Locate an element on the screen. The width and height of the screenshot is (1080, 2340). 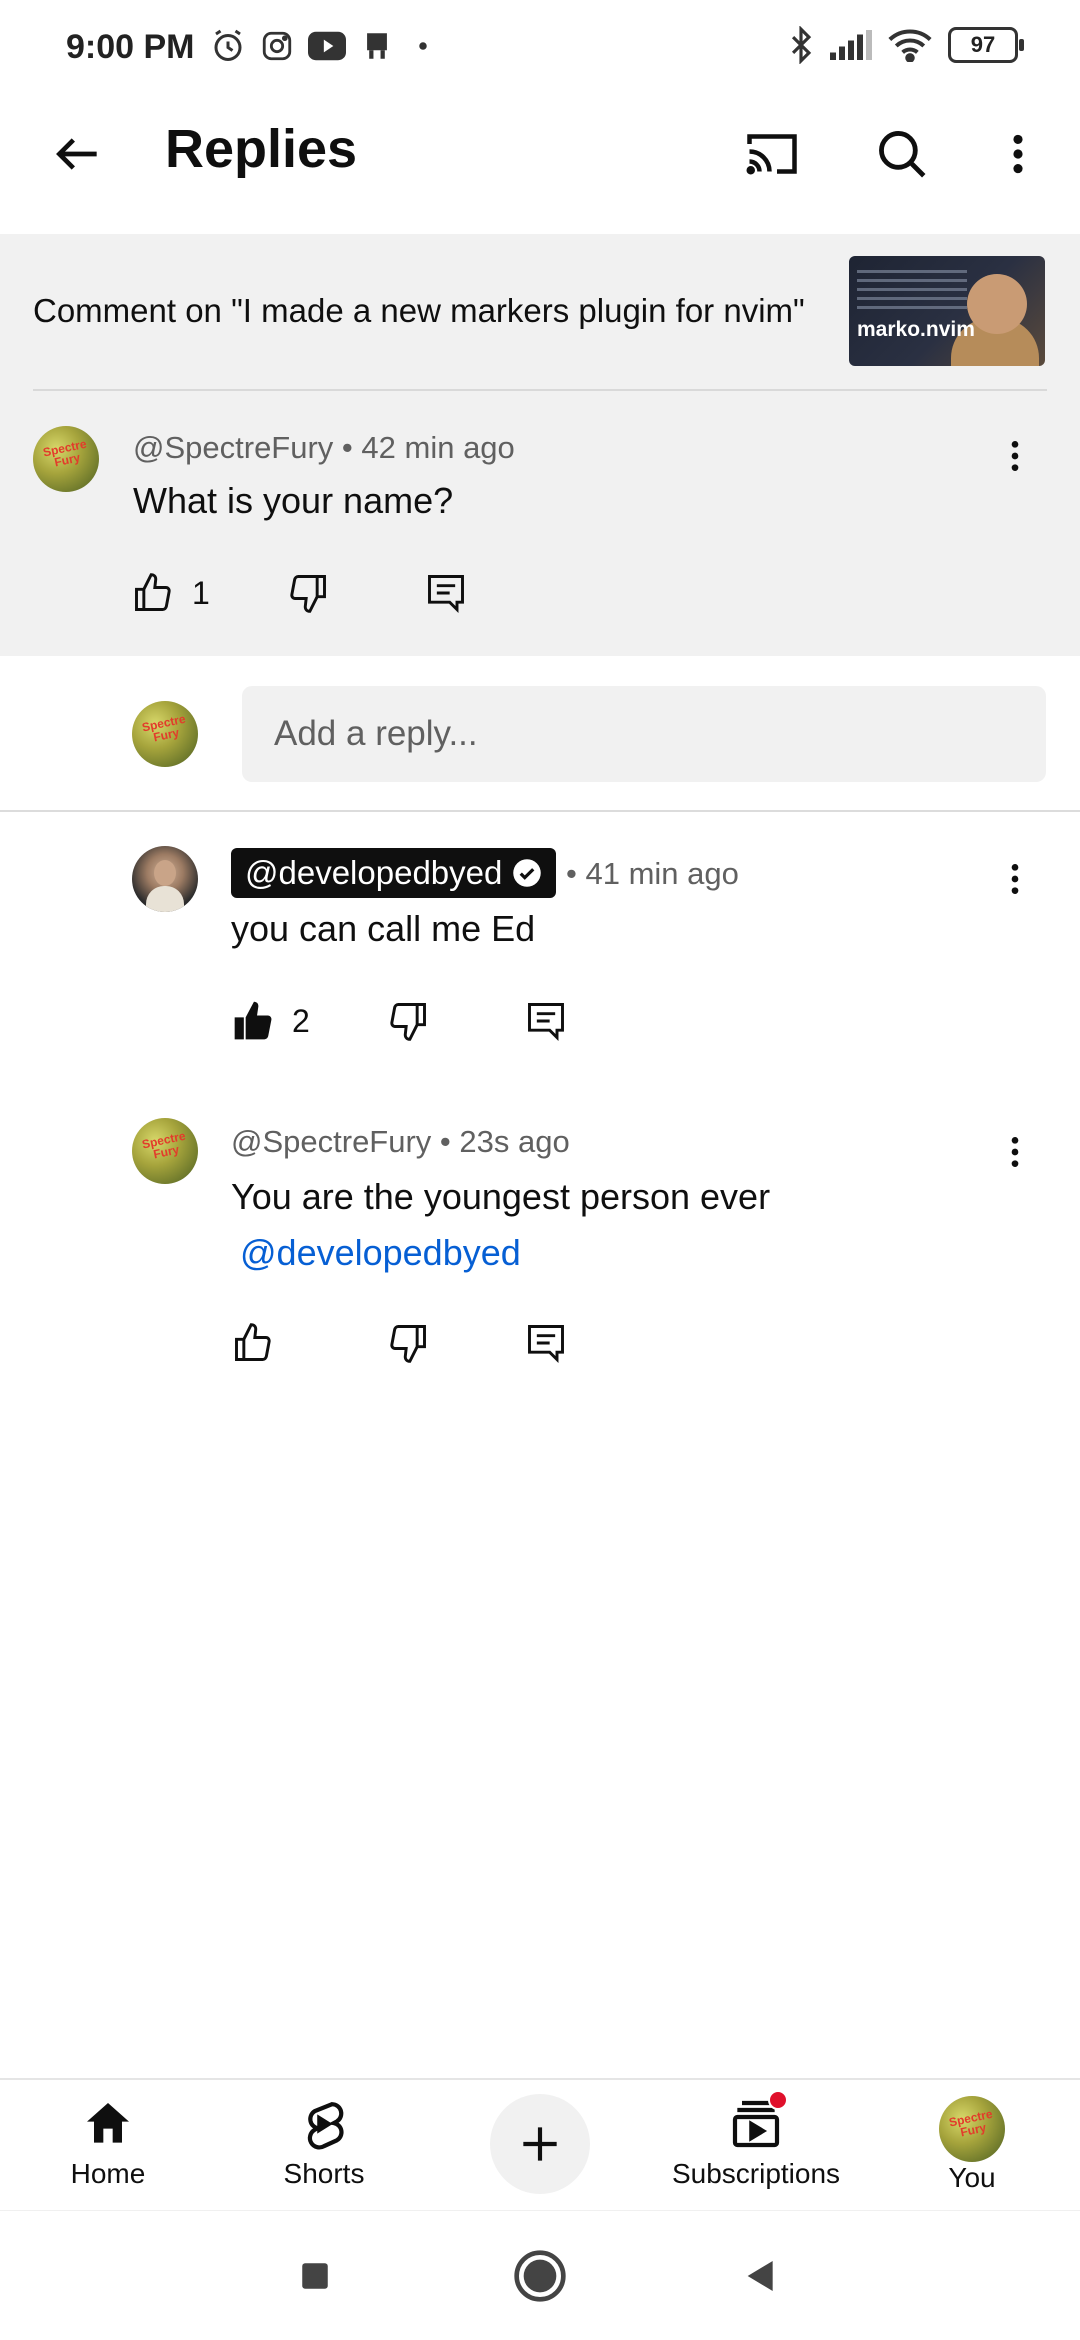
back-system-button is located at coordinates (761, 2276).